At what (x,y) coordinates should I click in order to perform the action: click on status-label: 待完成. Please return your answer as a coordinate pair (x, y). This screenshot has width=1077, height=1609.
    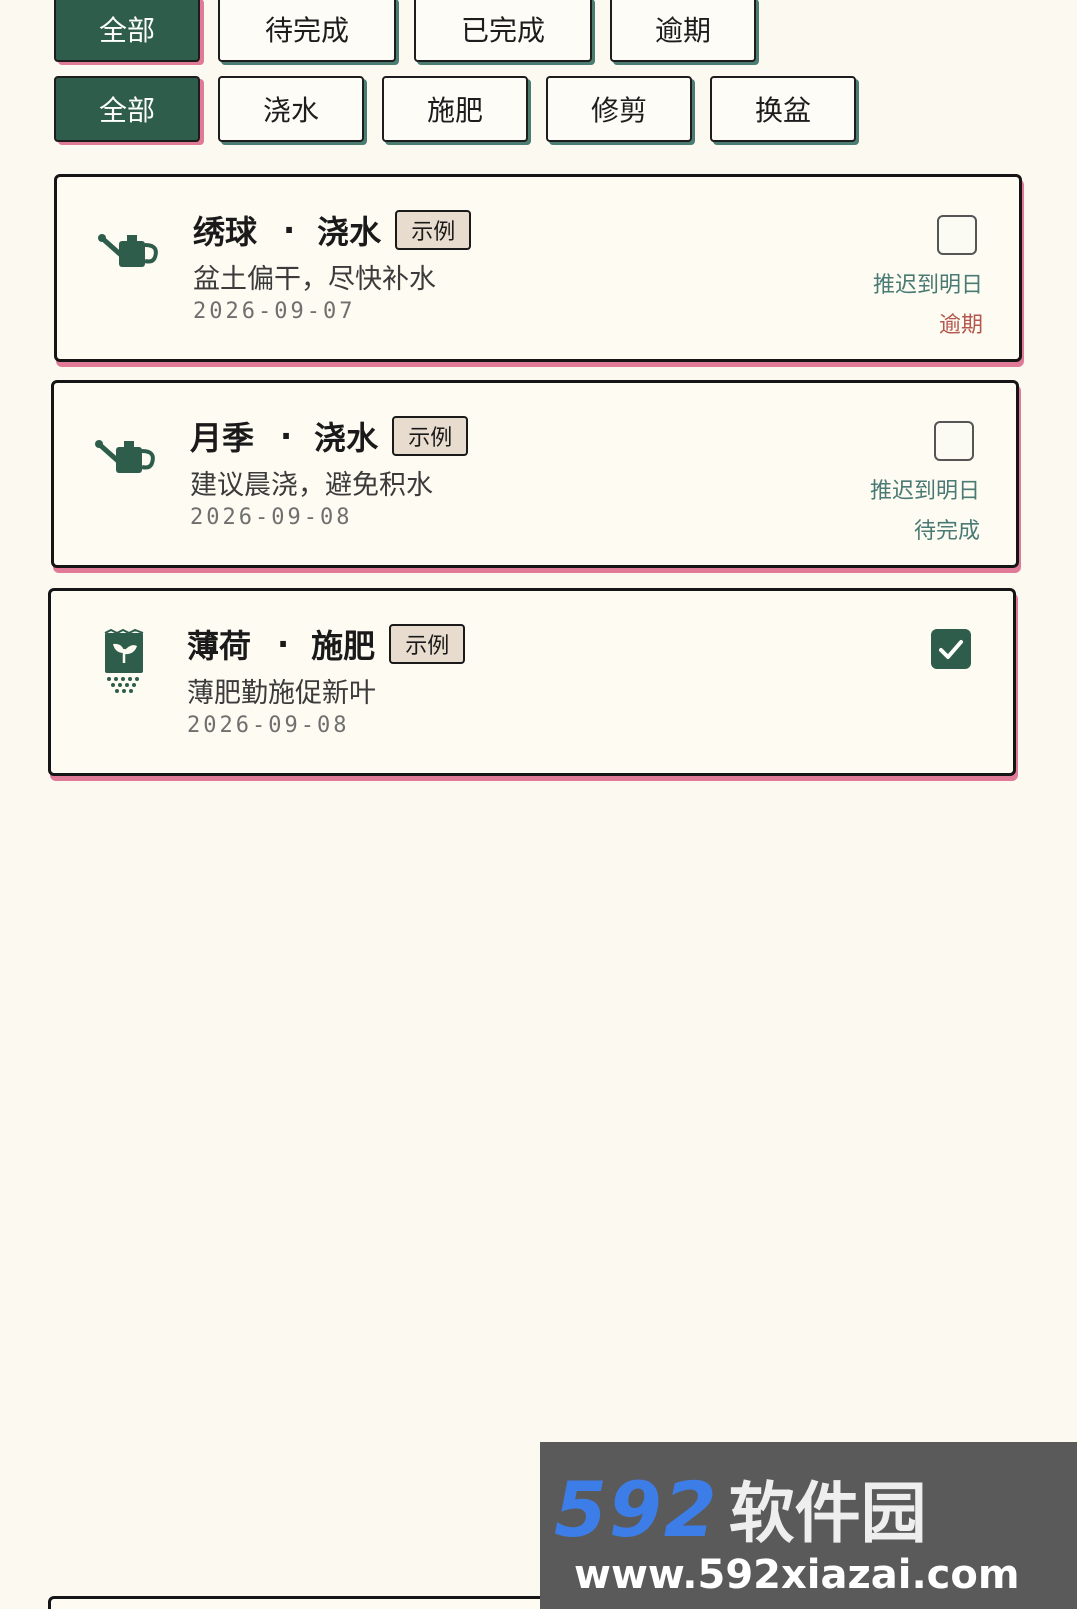
    Looking at the image, I should click on (946, 531).